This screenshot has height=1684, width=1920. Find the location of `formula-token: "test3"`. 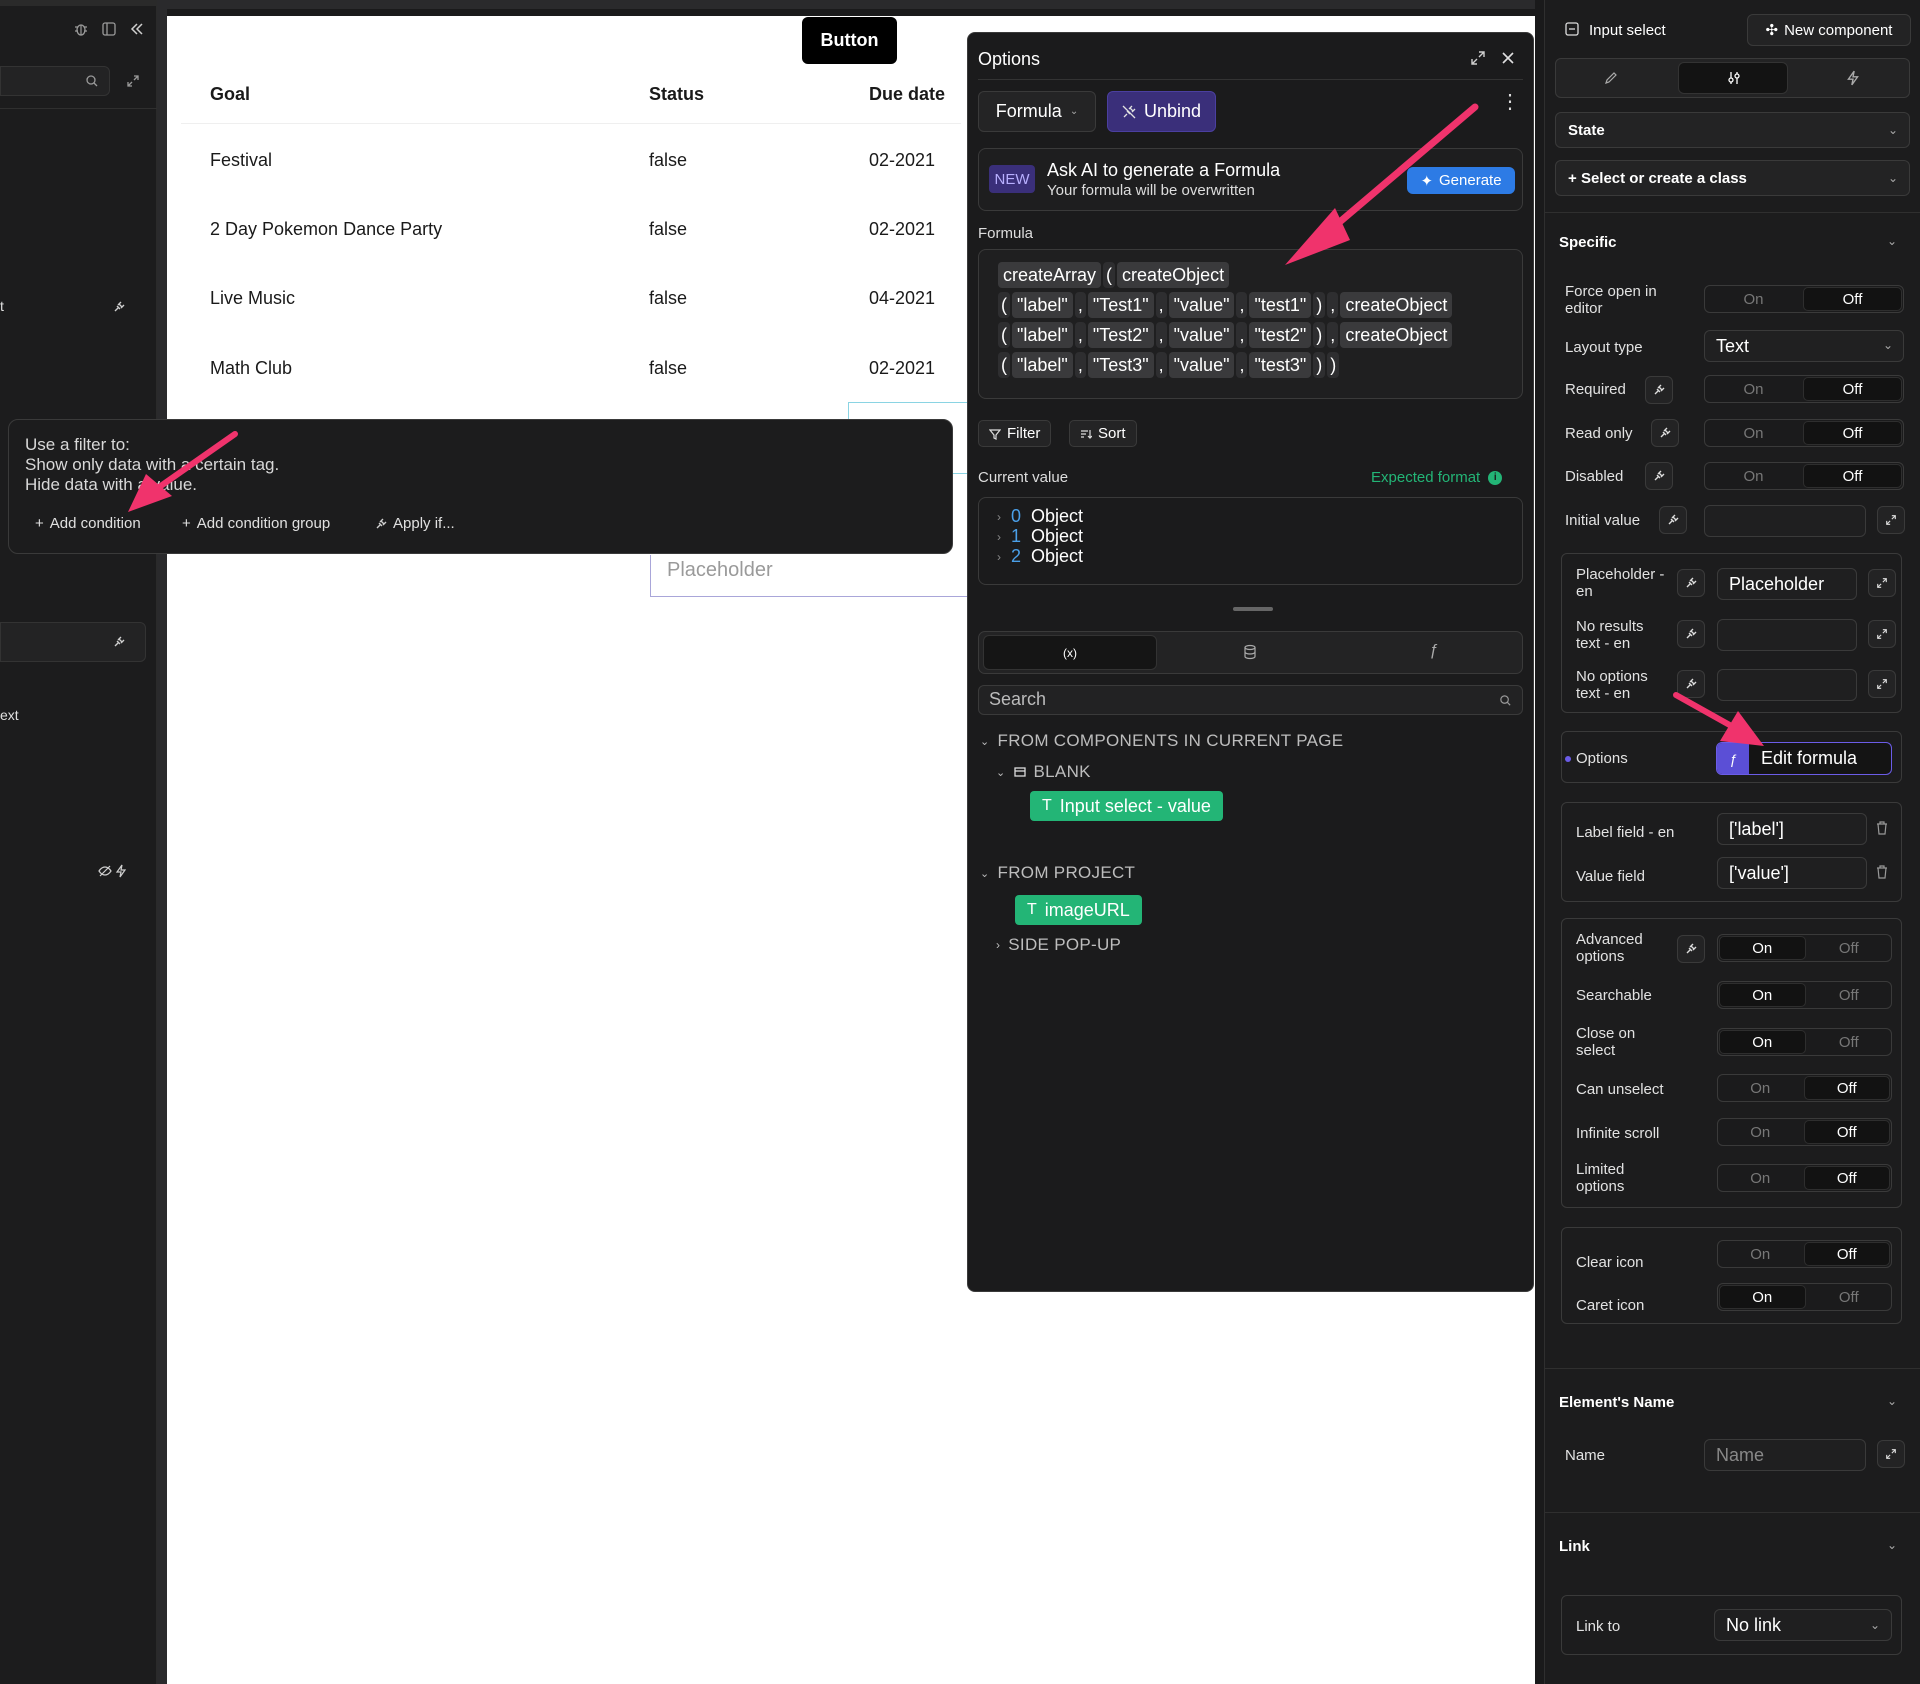

formula-token: "test3" is located at coordinates (1280, 365).